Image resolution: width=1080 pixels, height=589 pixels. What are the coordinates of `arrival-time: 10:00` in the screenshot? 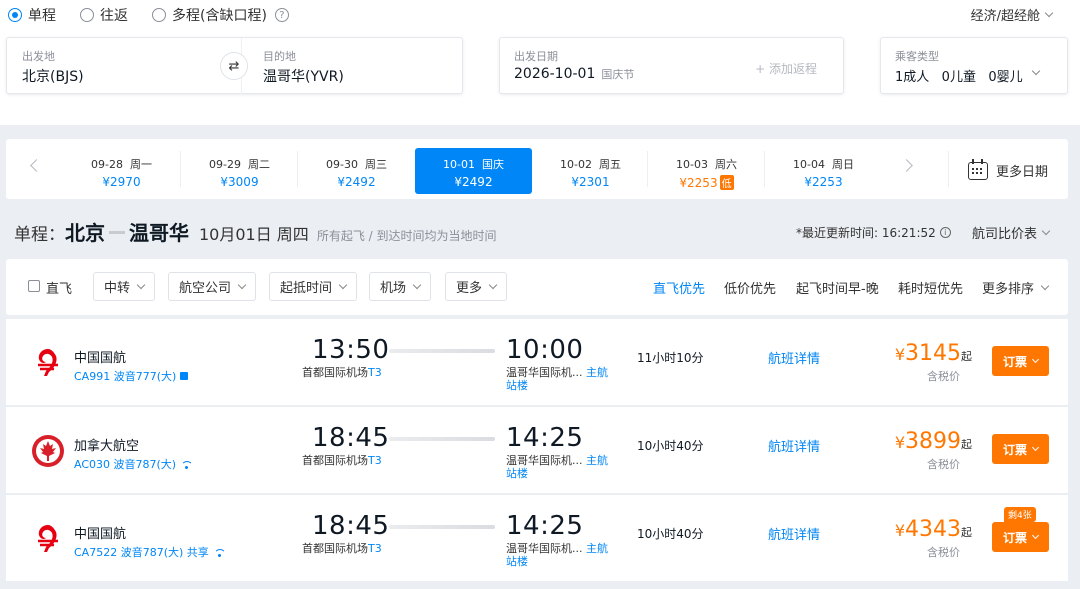 It's located at (545, 350).